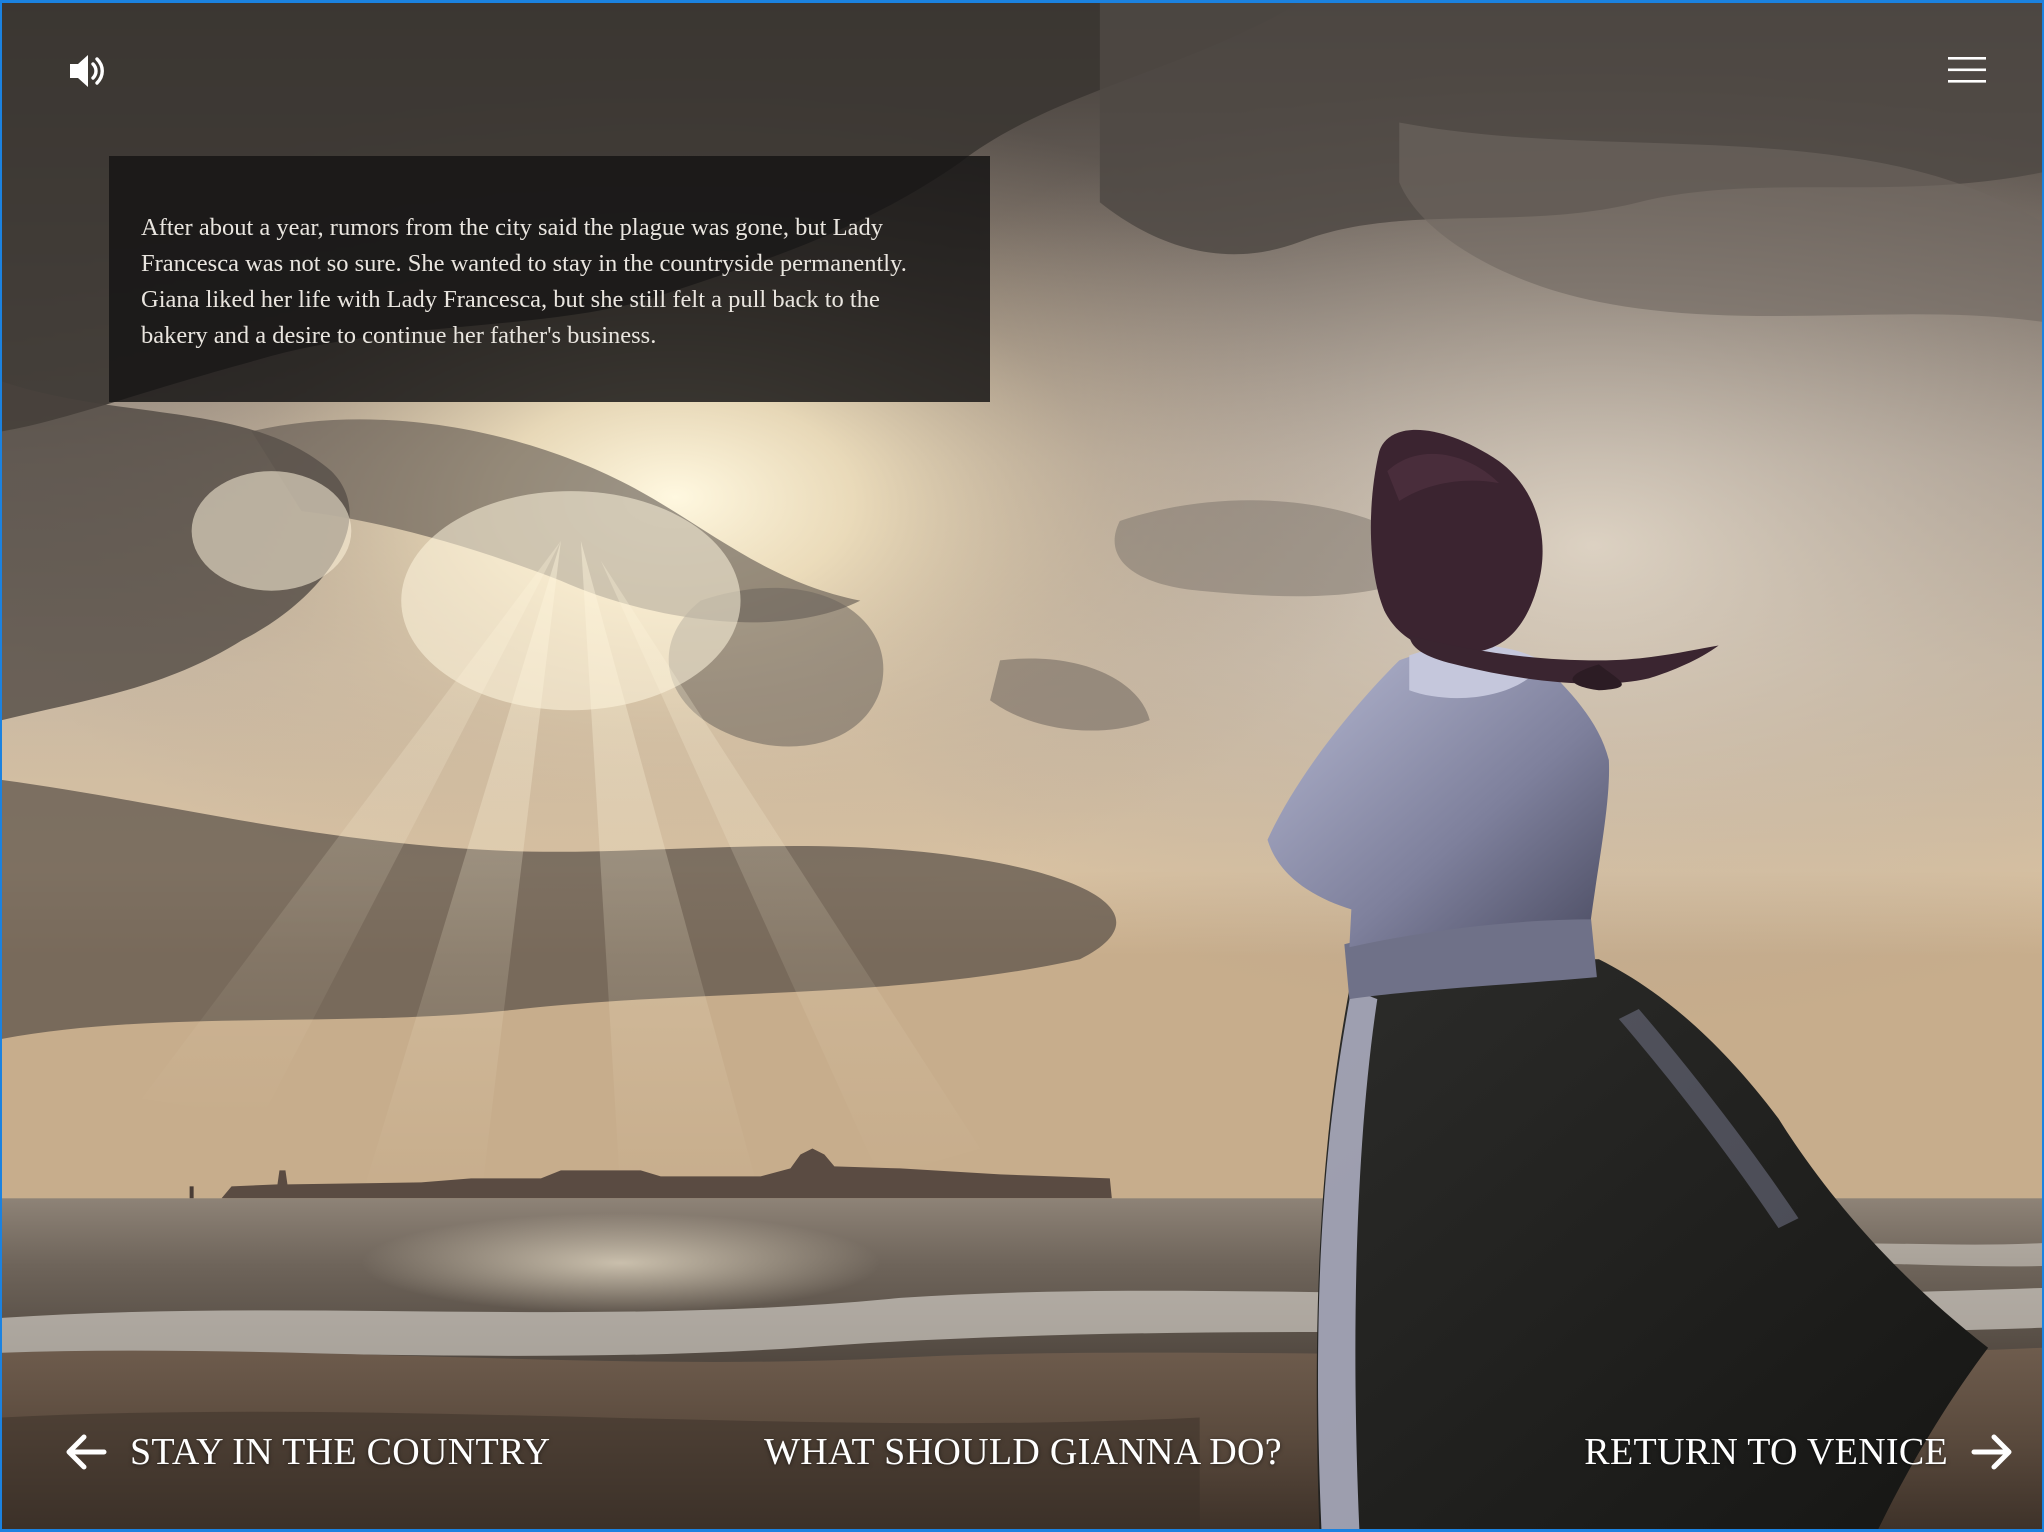 The height and width of the screenshot is (1532, 2044). What do you see at coordinates (1023, 1452) in the screenshot?
I see `choice-prompt-text: WHAT SHOULD GIANNA DO?` at bounding box center [1023, 1452].